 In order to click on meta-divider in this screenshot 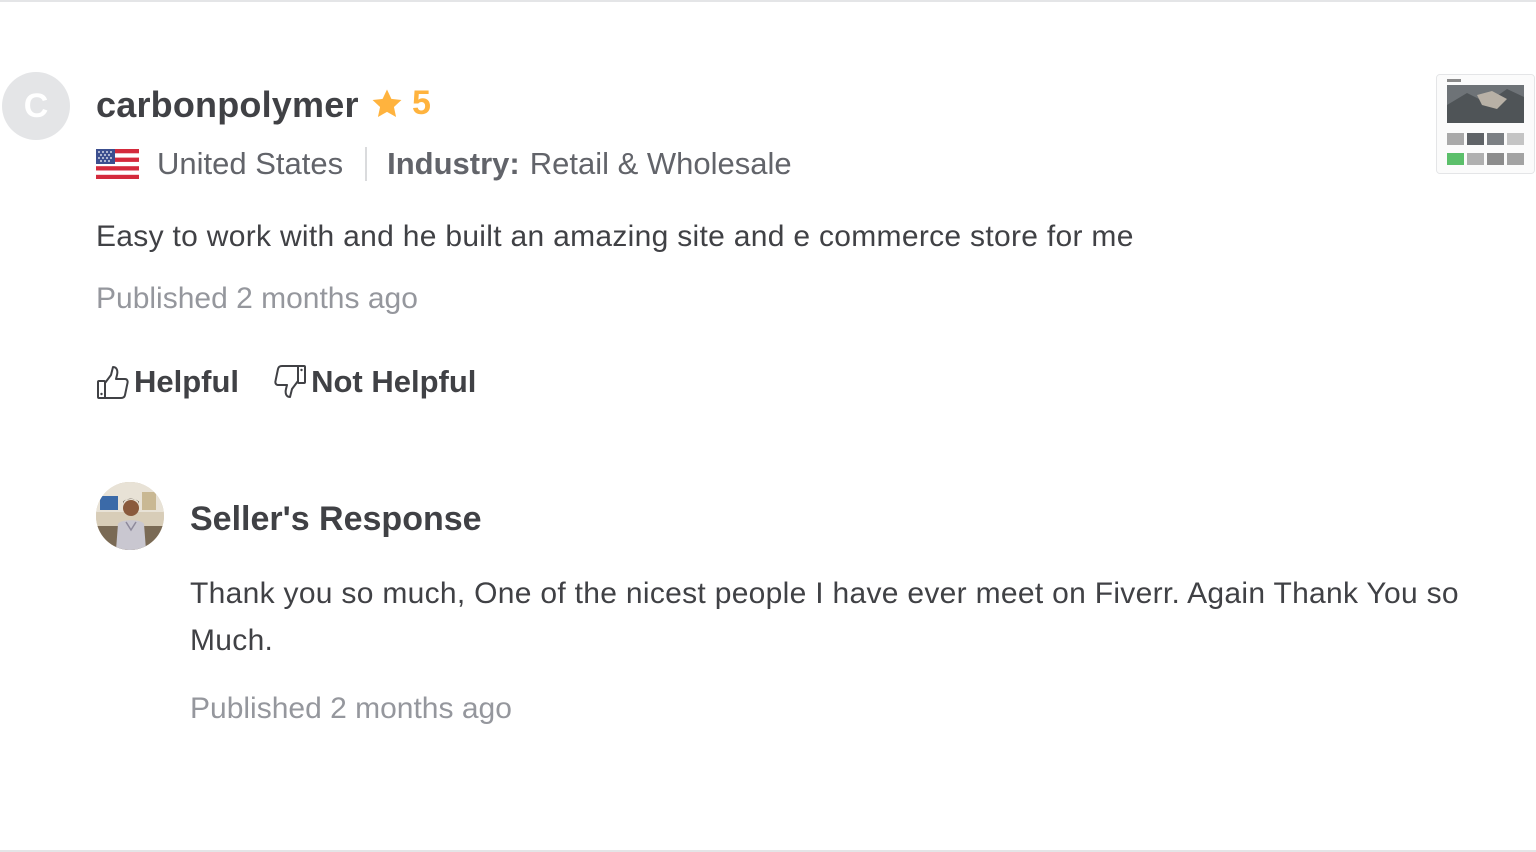, I will do `click(366, 164)`.